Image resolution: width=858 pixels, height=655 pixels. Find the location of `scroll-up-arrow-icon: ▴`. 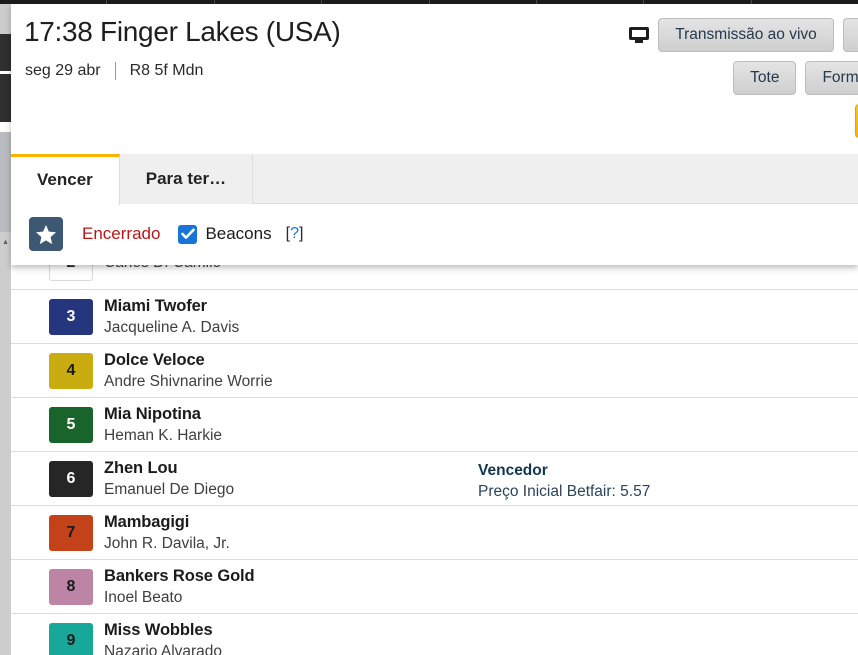

scroll-up-arrow-icon: ▴ is located at coordinates (5, 242).